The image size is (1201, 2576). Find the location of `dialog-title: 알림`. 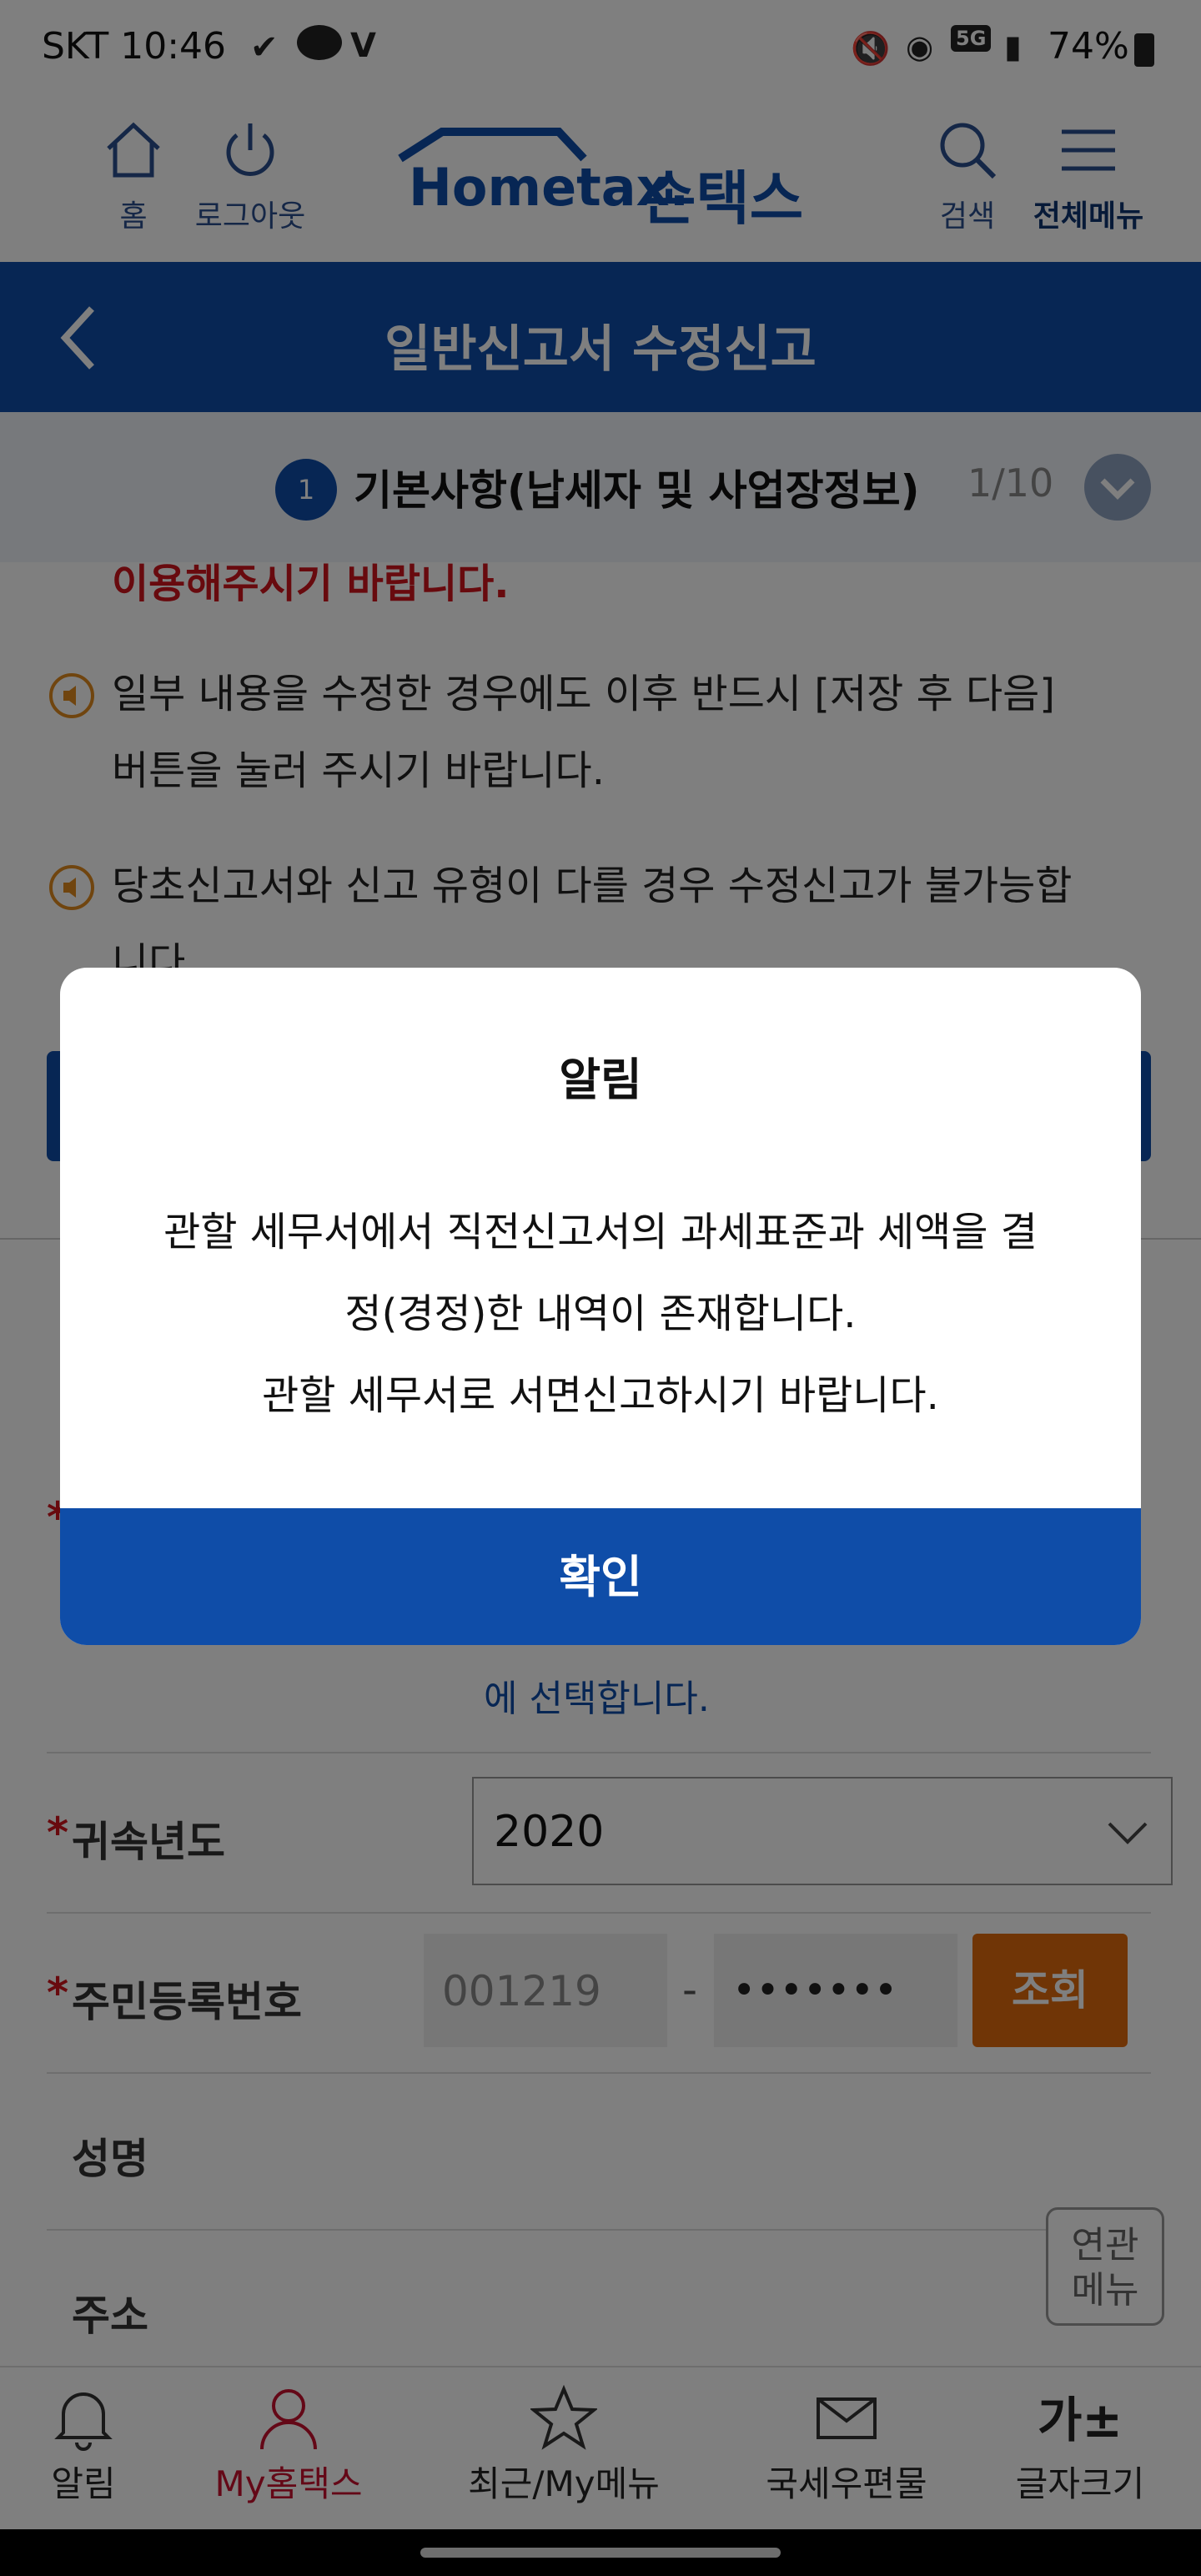

dialog-title: 알림 is located at coordinates (601, 1080).